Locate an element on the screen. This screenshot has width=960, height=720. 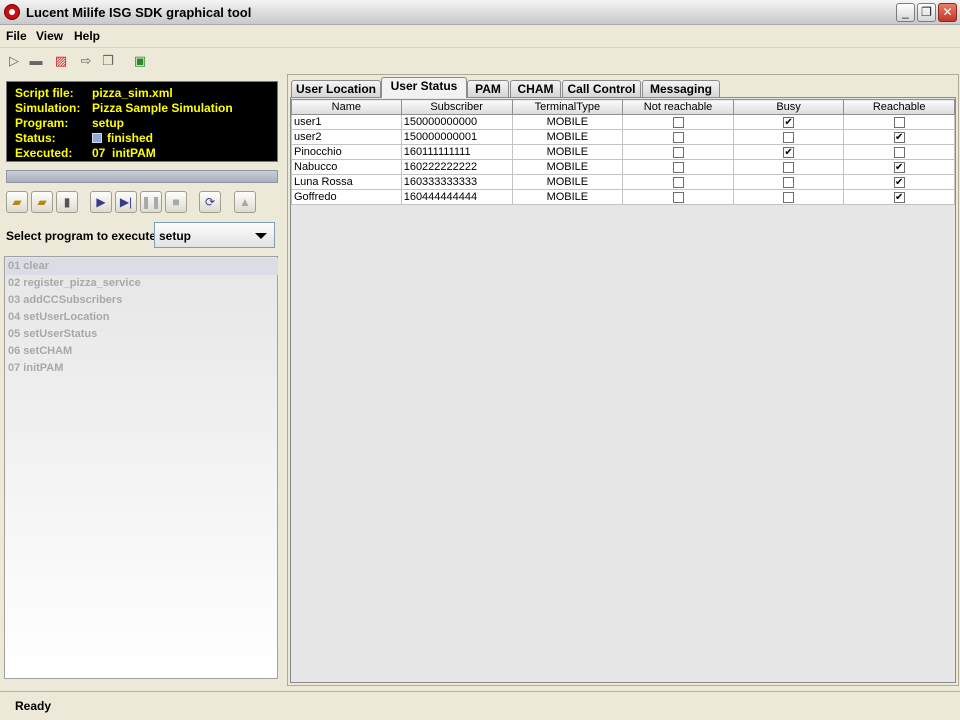
cell-subscriber: 160333333333 is located at coordinates (456, 182).